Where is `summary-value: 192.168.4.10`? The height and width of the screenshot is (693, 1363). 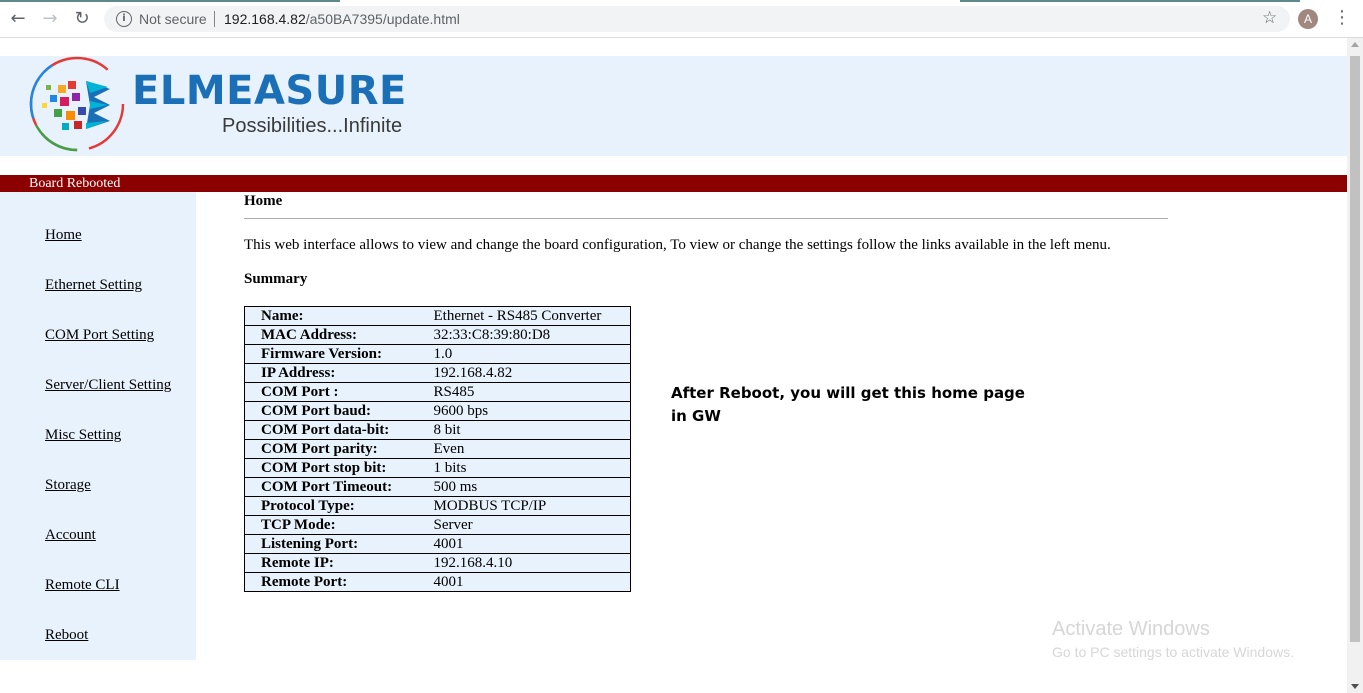 summary-value: 192.168.4.10 is located at coordinates (523, 563).